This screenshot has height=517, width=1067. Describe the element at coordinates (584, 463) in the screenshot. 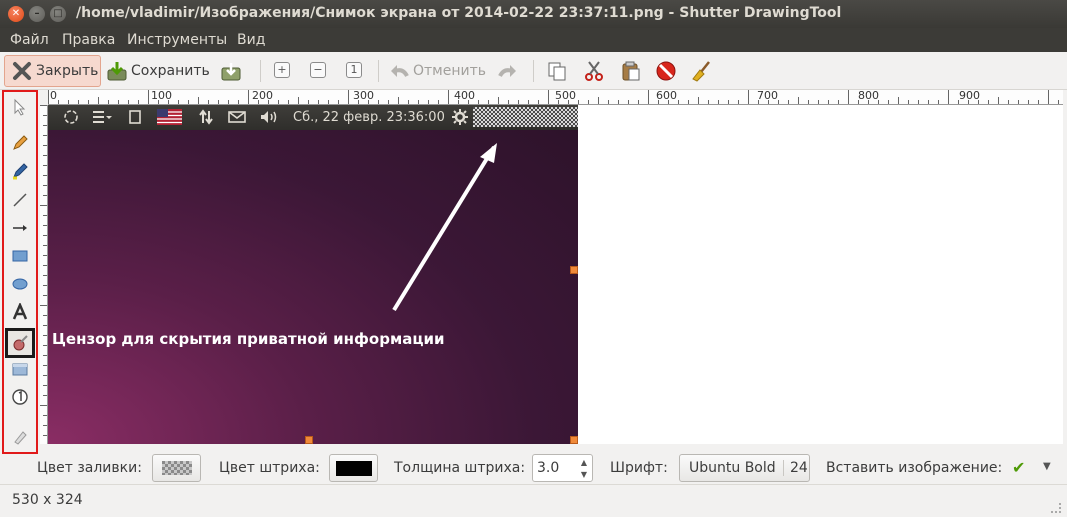

I see `spin-up-icon: ▲` at that location.